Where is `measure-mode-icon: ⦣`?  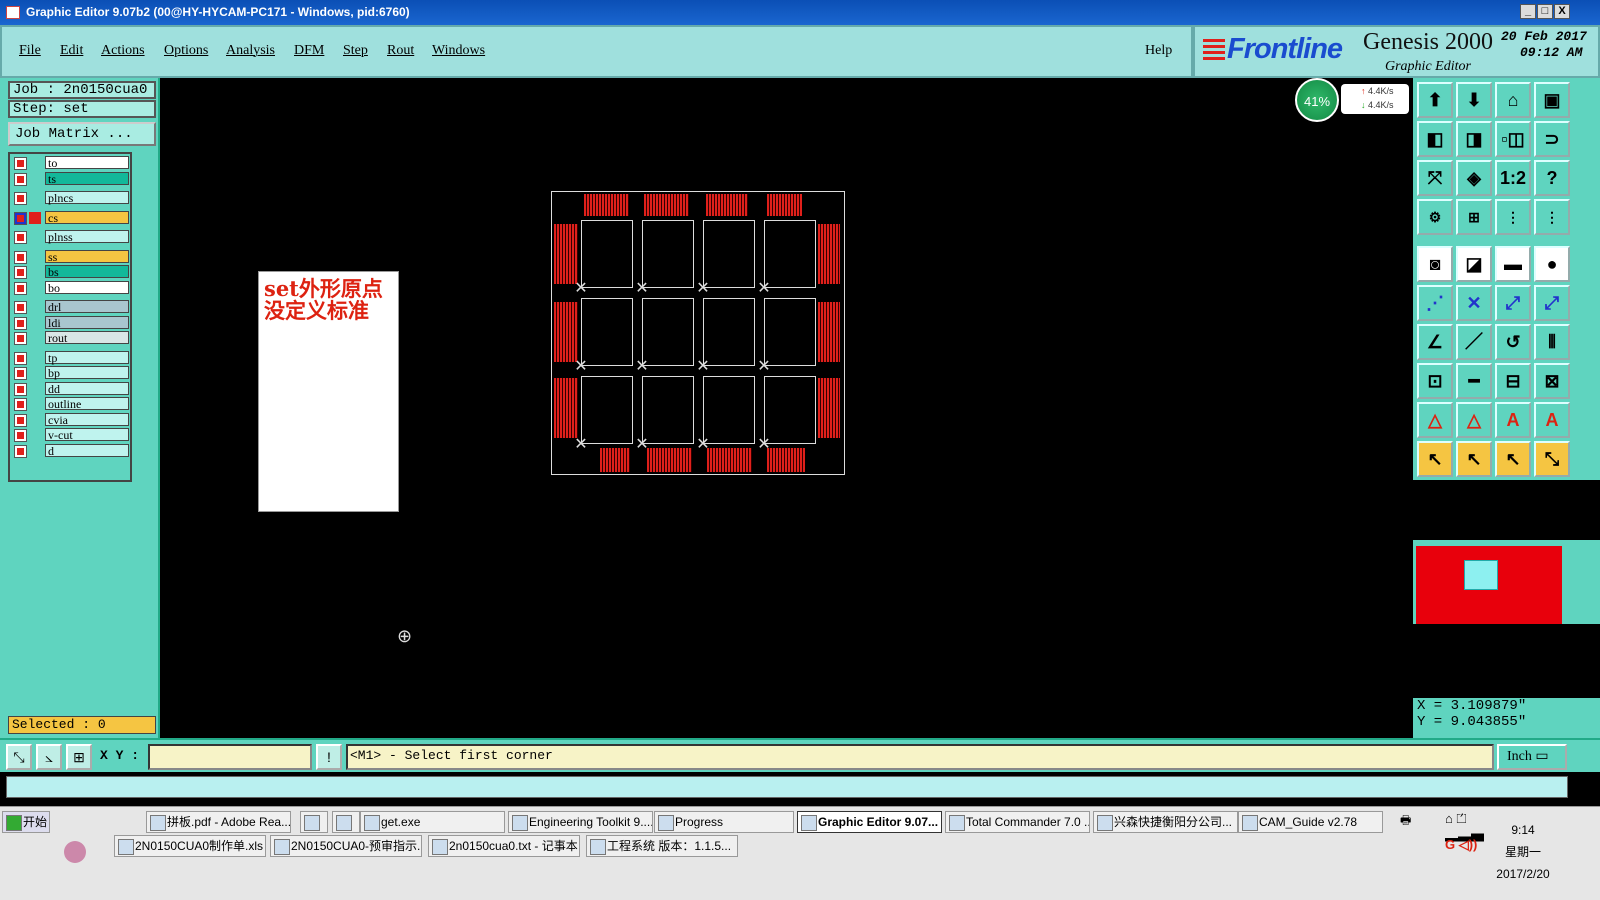 measure-mode-icon: ⦣ is located at coordinates (49, 757).